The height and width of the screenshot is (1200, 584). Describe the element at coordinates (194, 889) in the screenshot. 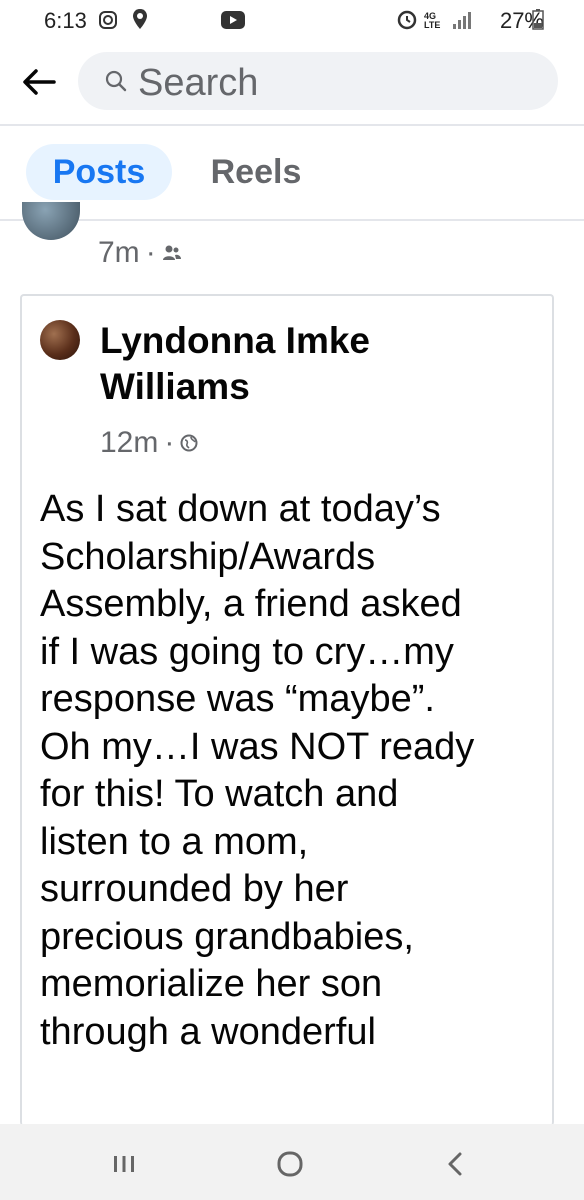

I see `post-body-line: surrounded by her` at that location.